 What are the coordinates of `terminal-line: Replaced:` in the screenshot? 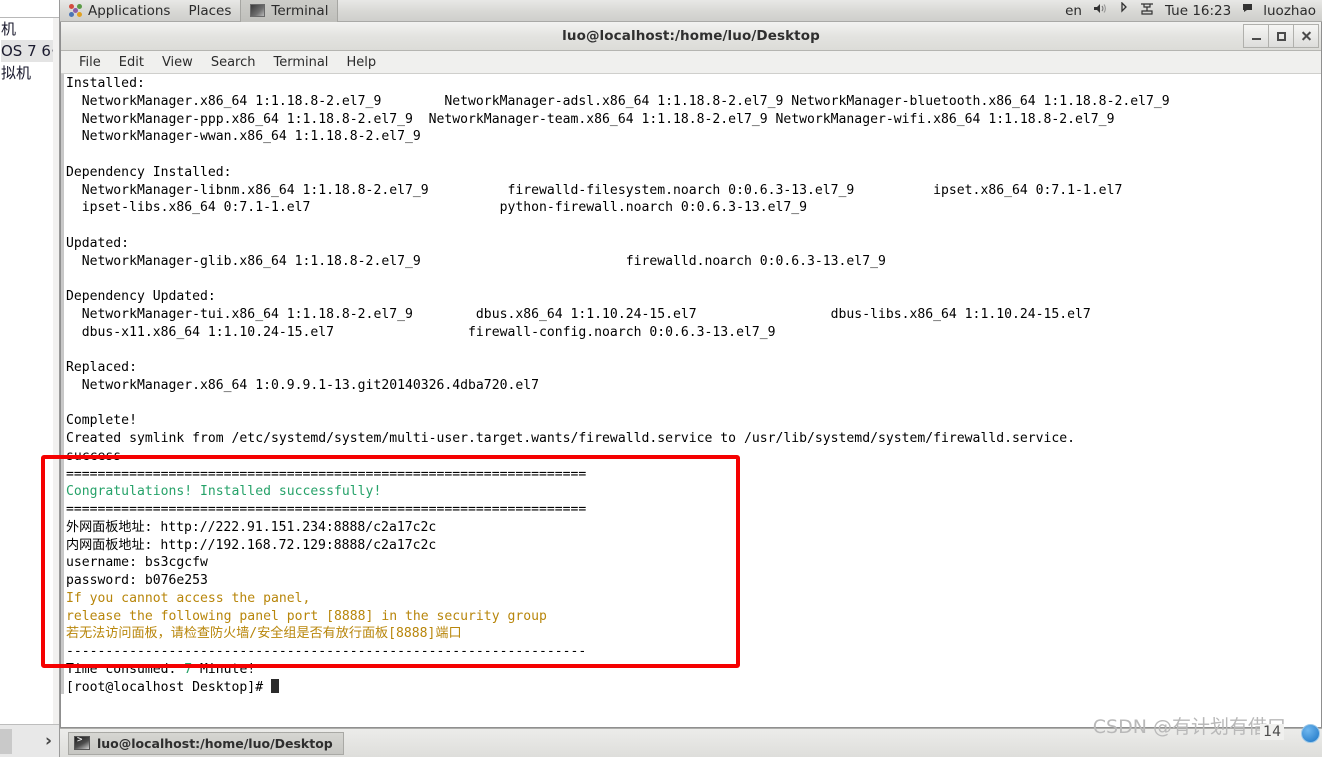 It's located at (101, 367).